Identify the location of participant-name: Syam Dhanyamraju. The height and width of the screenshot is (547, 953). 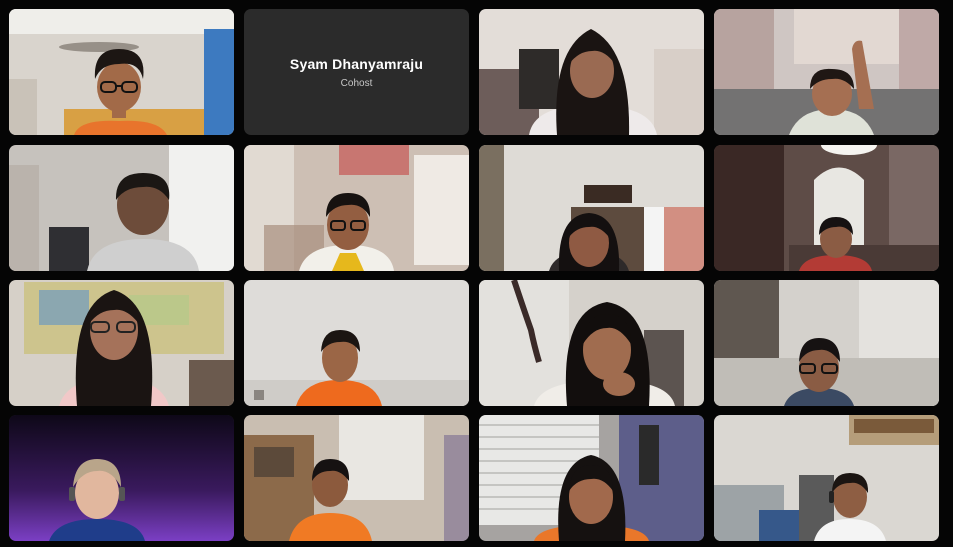
(356, 63).